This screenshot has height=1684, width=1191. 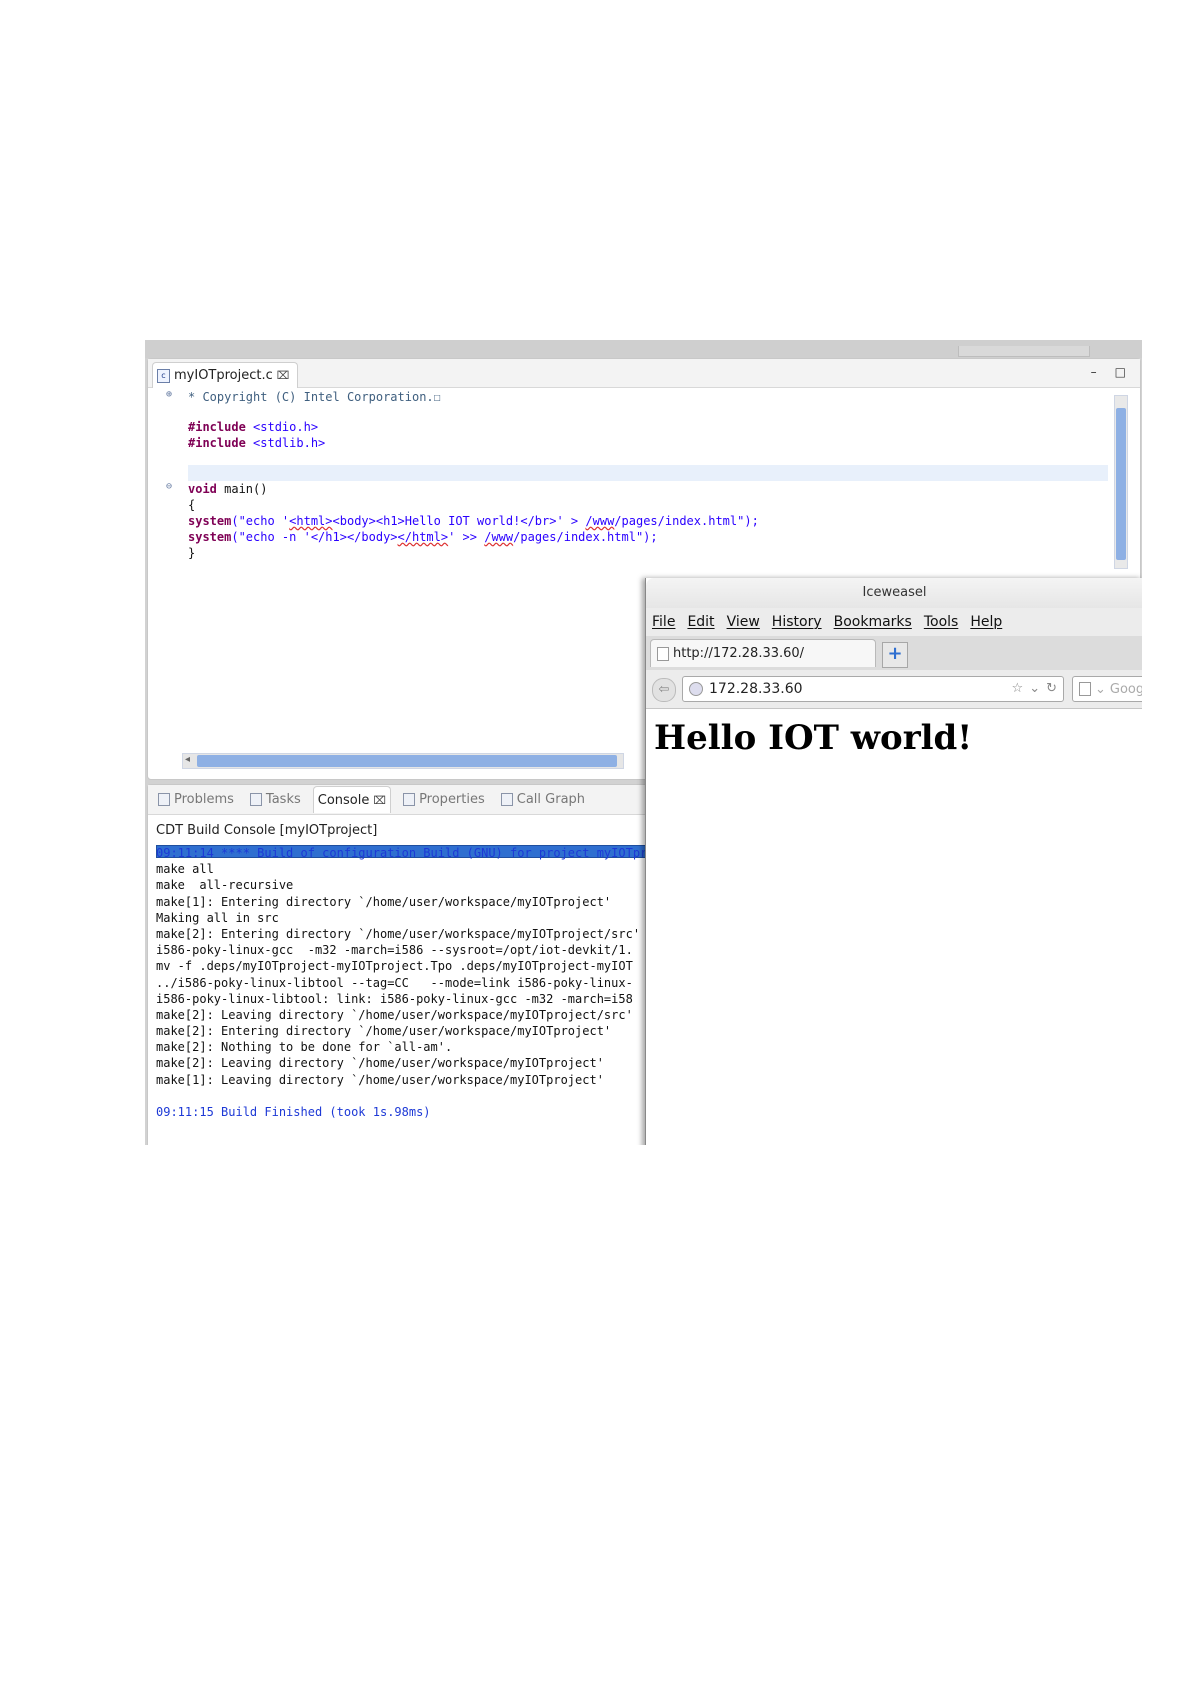 What do you see at coordinates (813, 738) in the screenshot?
I see `page-heading: Hello IOT world!` at bounding box center [813, 738].